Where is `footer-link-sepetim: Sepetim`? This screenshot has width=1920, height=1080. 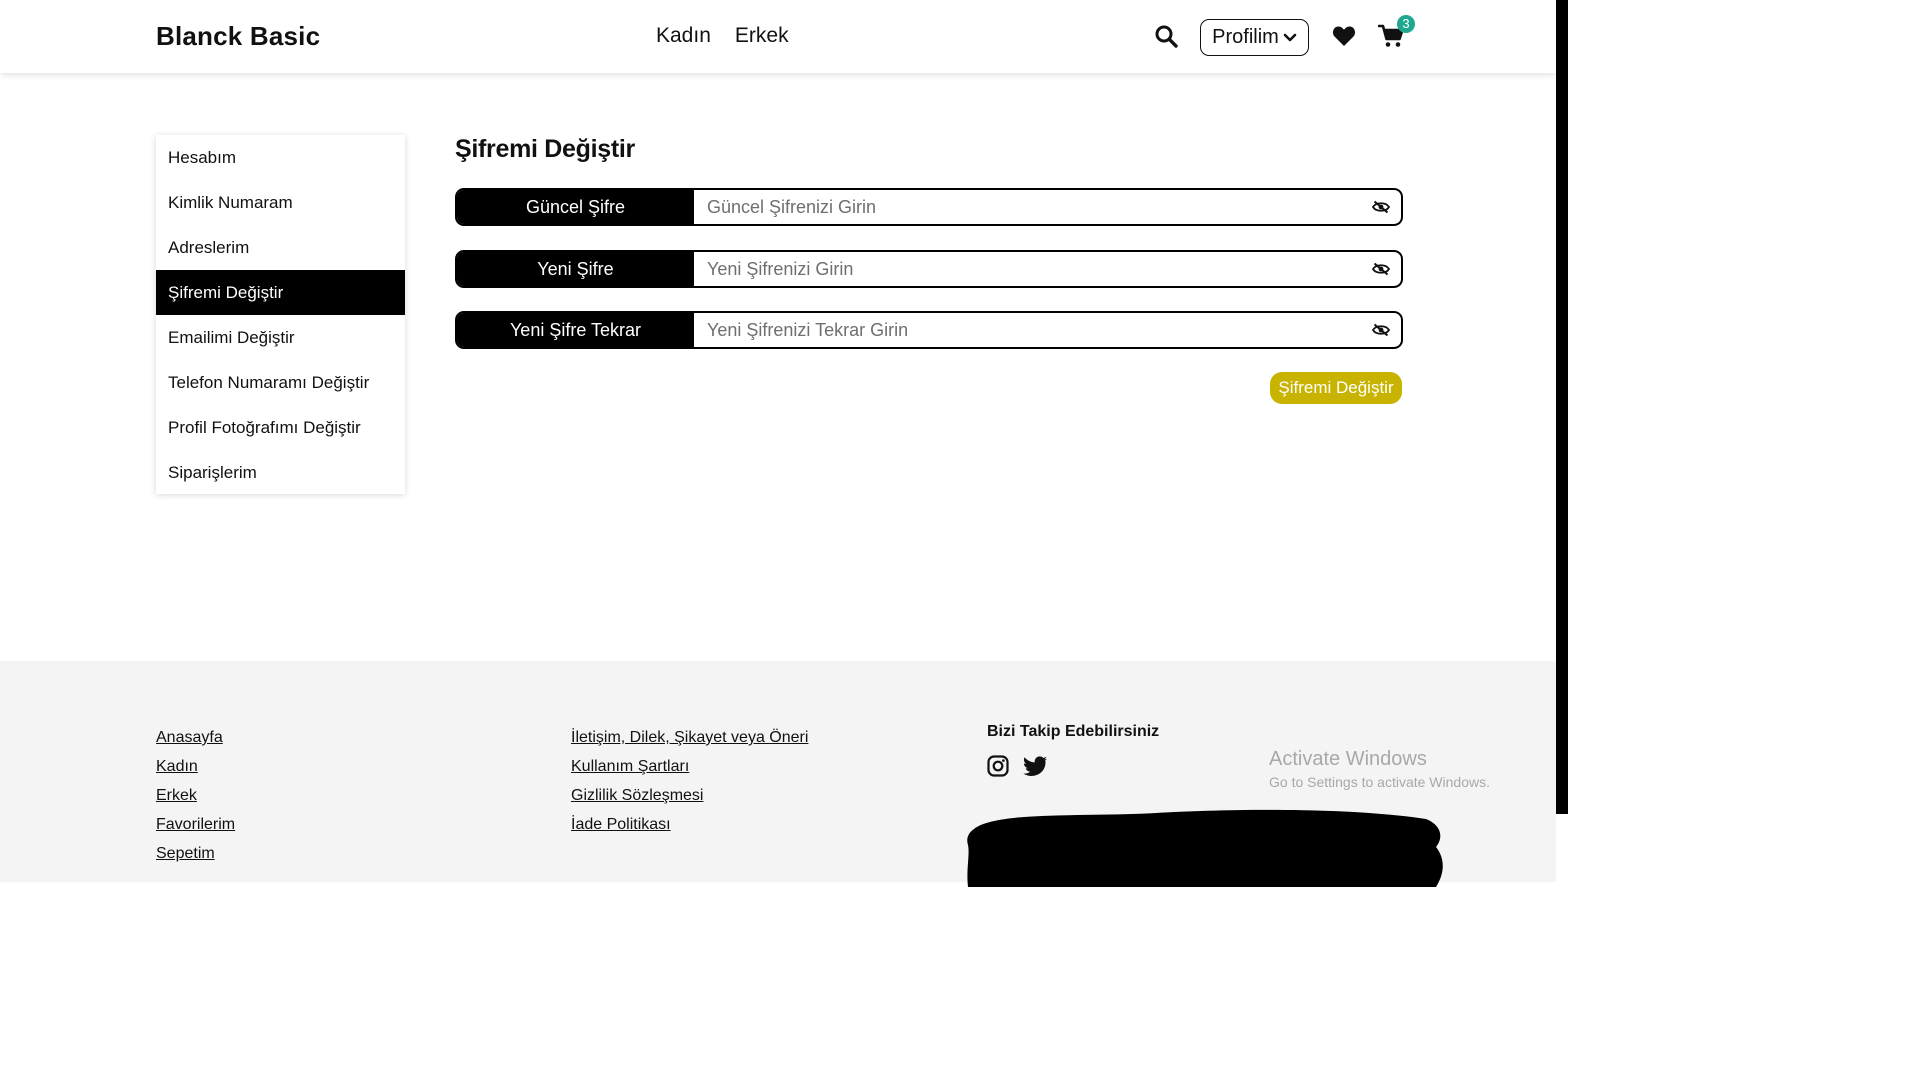 footer-link-sepetim: Sepetim is located at coordinates (195, 853).